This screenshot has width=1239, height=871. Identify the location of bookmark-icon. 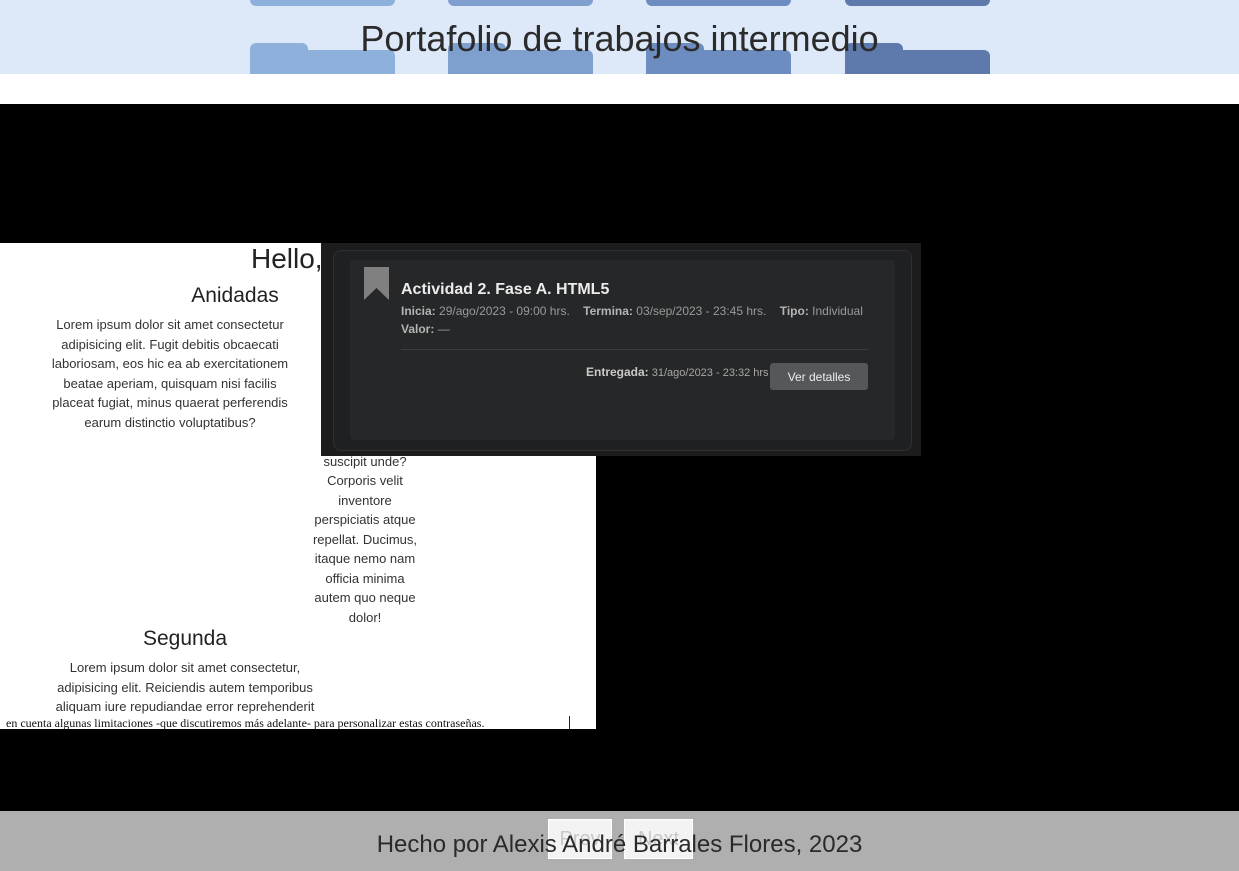
(376, 286).